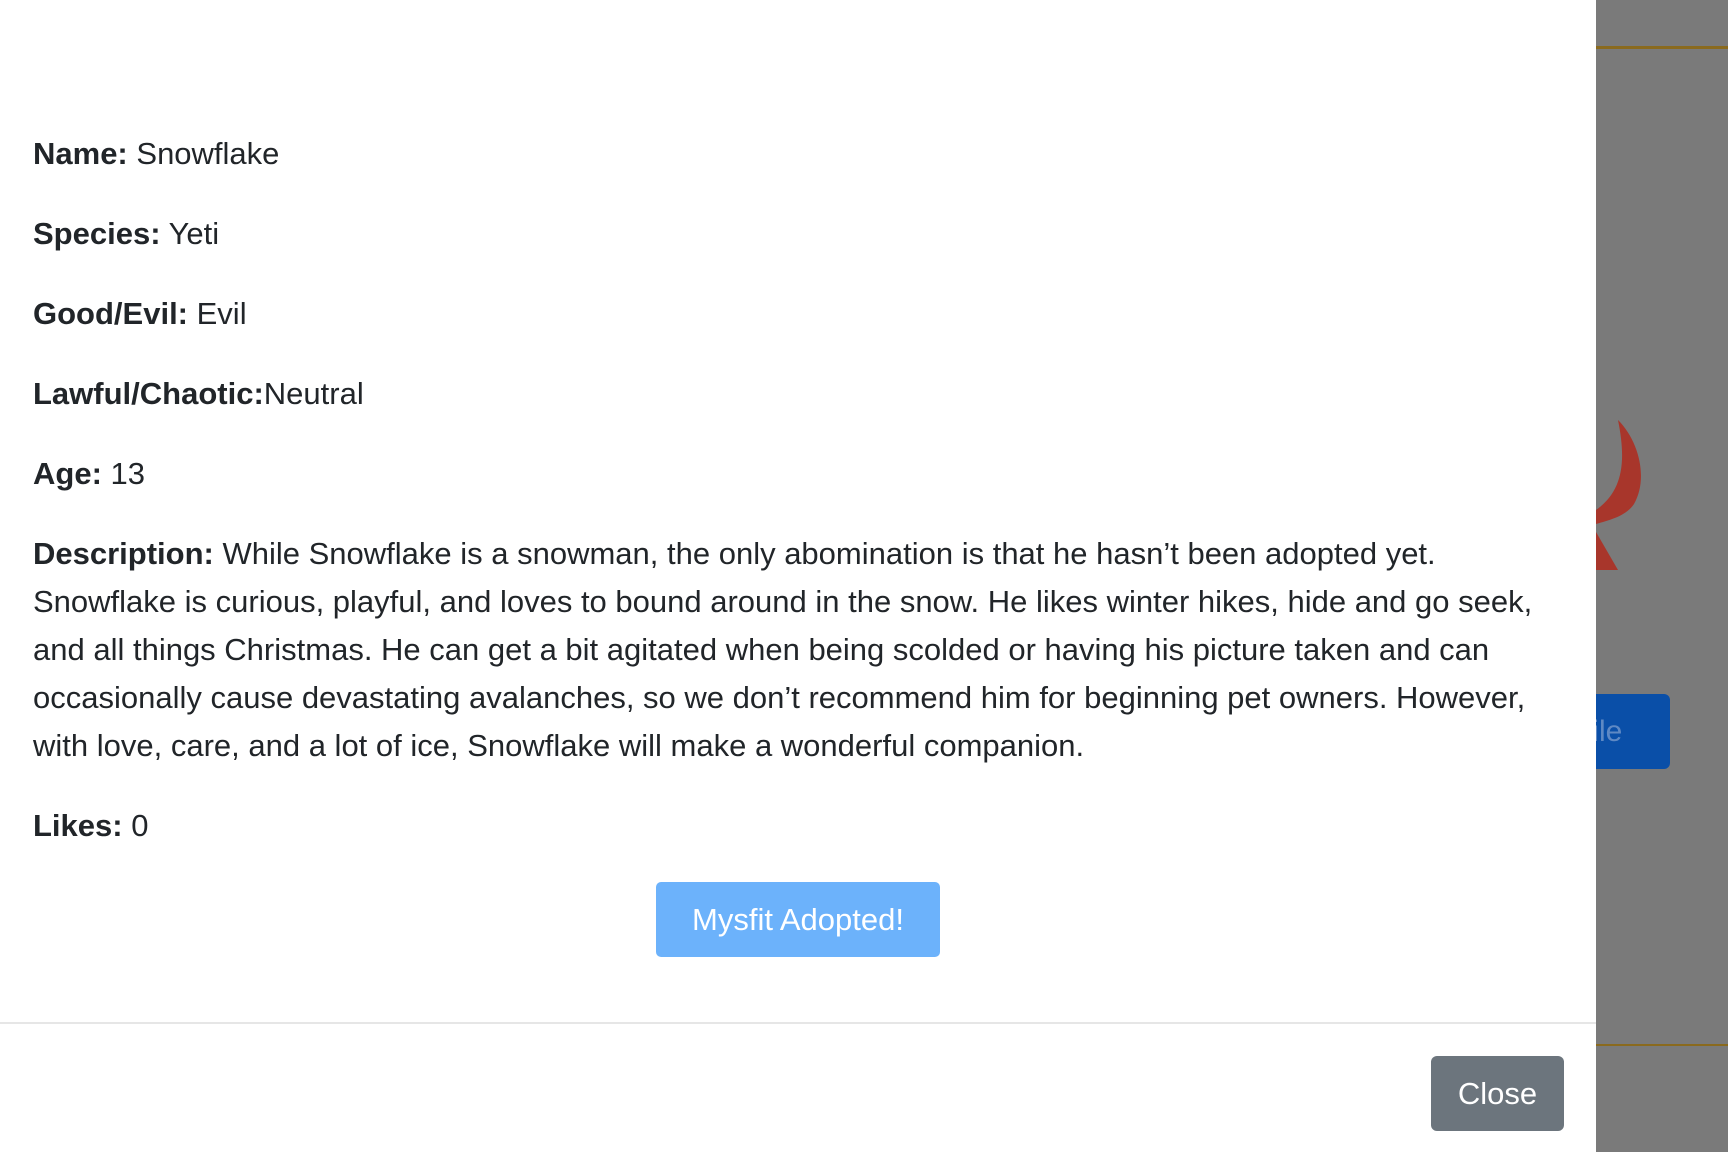  What do you see at coordinates (148, 393) in the screenshot?
I see `lawful-chaotic-label: Lawful/Chaotic:` at bounding box center [148, 393].